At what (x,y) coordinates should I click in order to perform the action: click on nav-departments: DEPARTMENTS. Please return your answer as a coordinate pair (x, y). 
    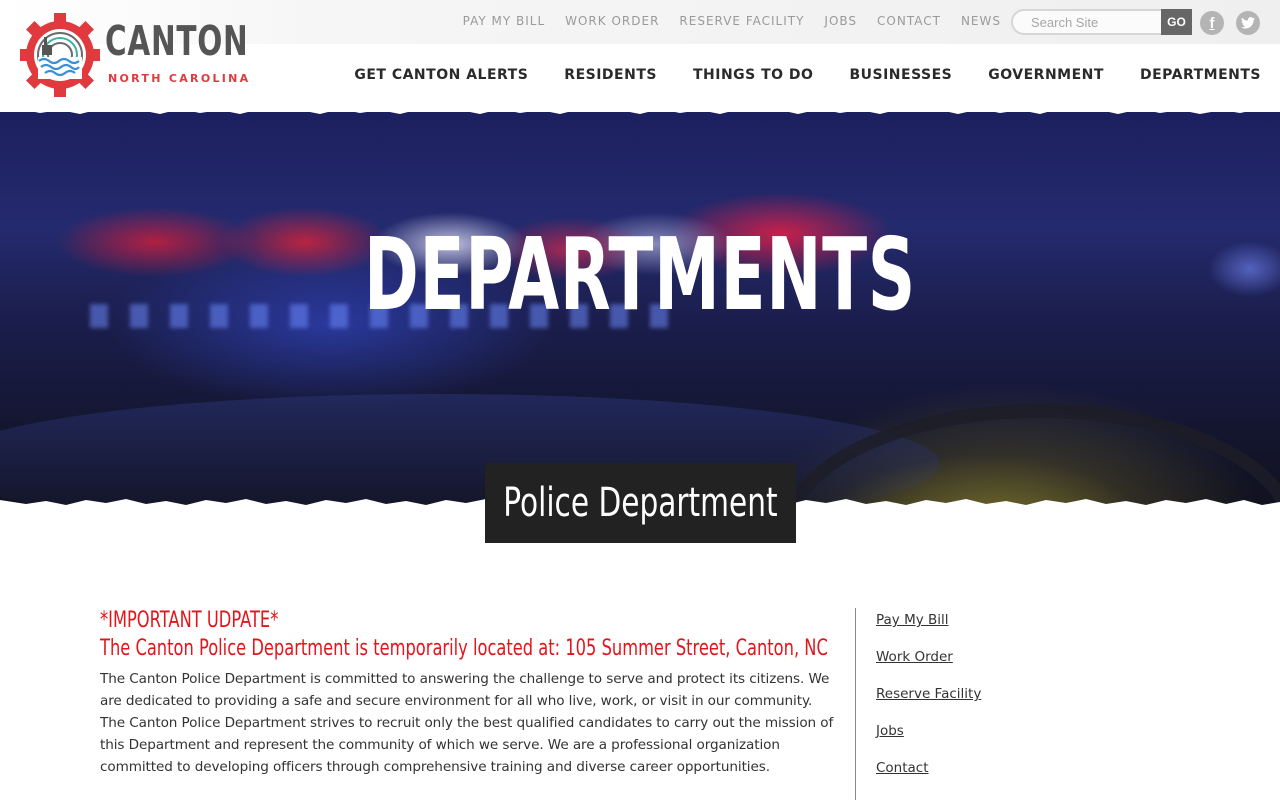
    Looking at the image, I should click on (1200, 75).